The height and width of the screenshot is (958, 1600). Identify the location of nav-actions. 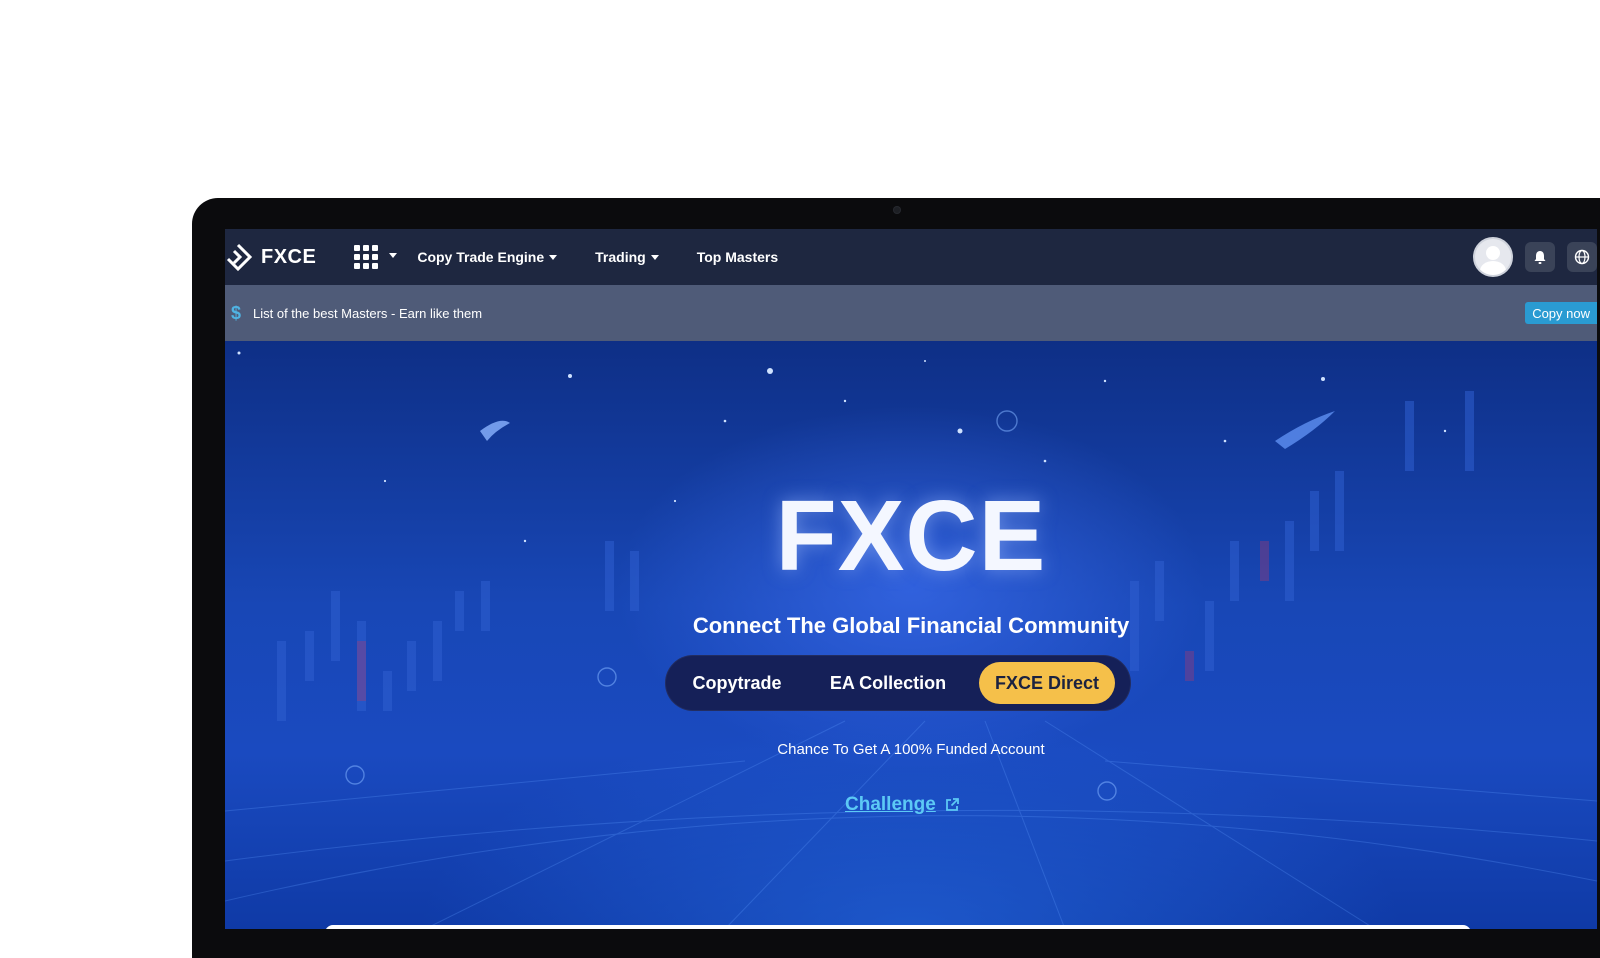
(1535, 257).